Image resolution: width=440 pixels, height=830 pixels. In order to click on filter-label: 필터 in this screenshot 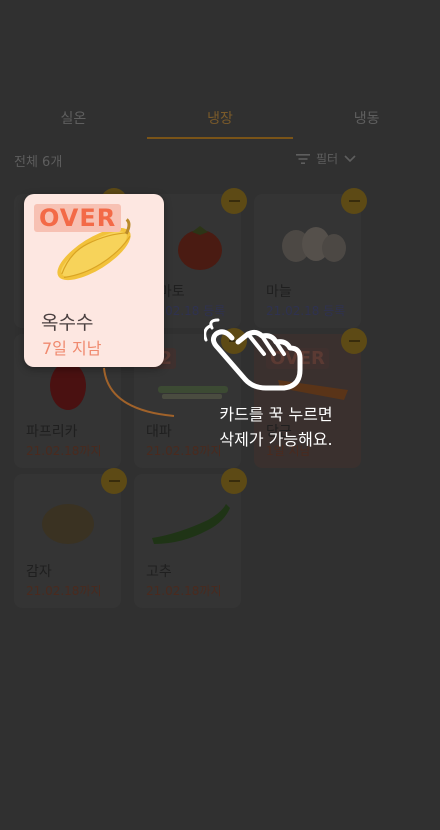, I will do `click(327, 159)`.